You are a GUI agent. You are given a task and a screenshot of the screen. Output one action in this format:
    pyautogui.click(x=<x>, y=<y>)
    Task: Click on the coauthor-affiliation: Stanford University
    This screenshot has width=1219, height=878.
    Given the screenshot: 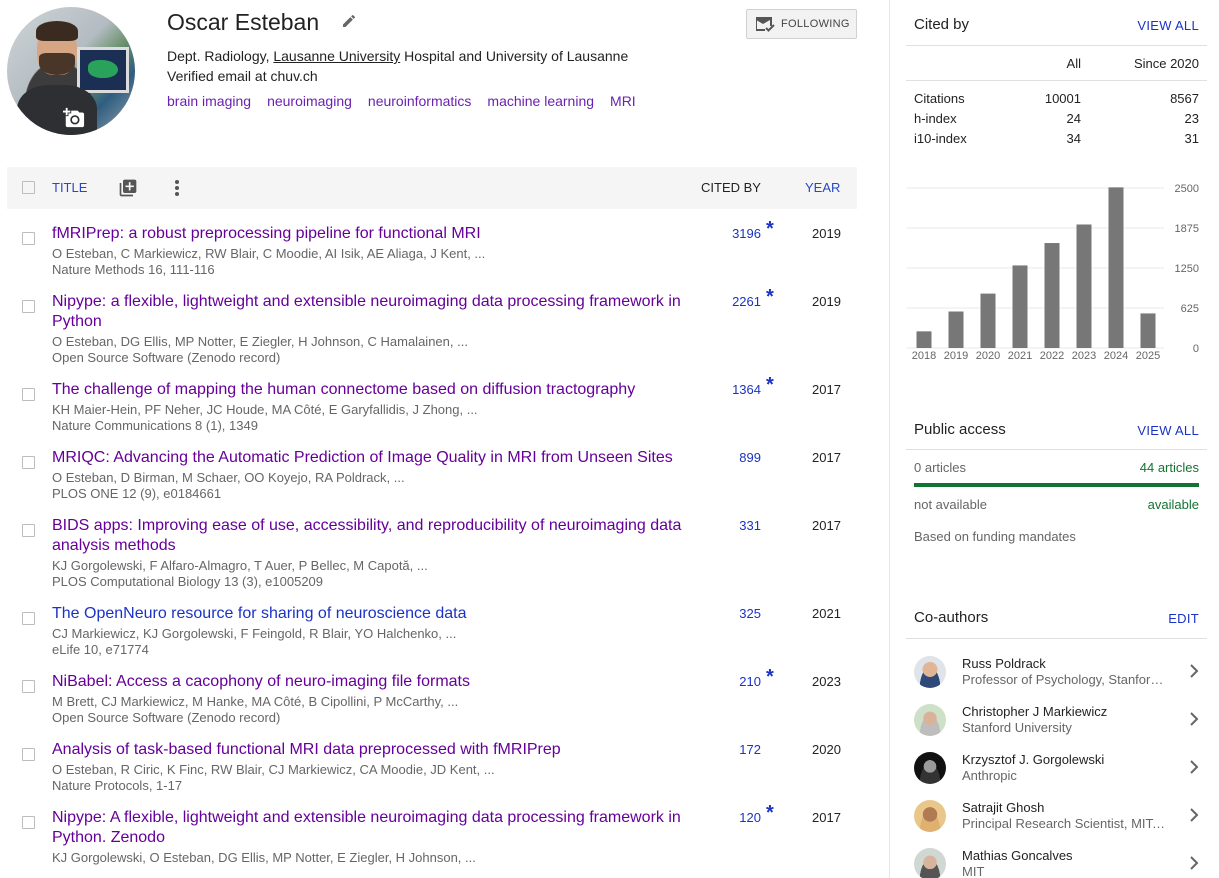 What is the action you would take?
    pyautogui.click(x=1017, y=727)
    